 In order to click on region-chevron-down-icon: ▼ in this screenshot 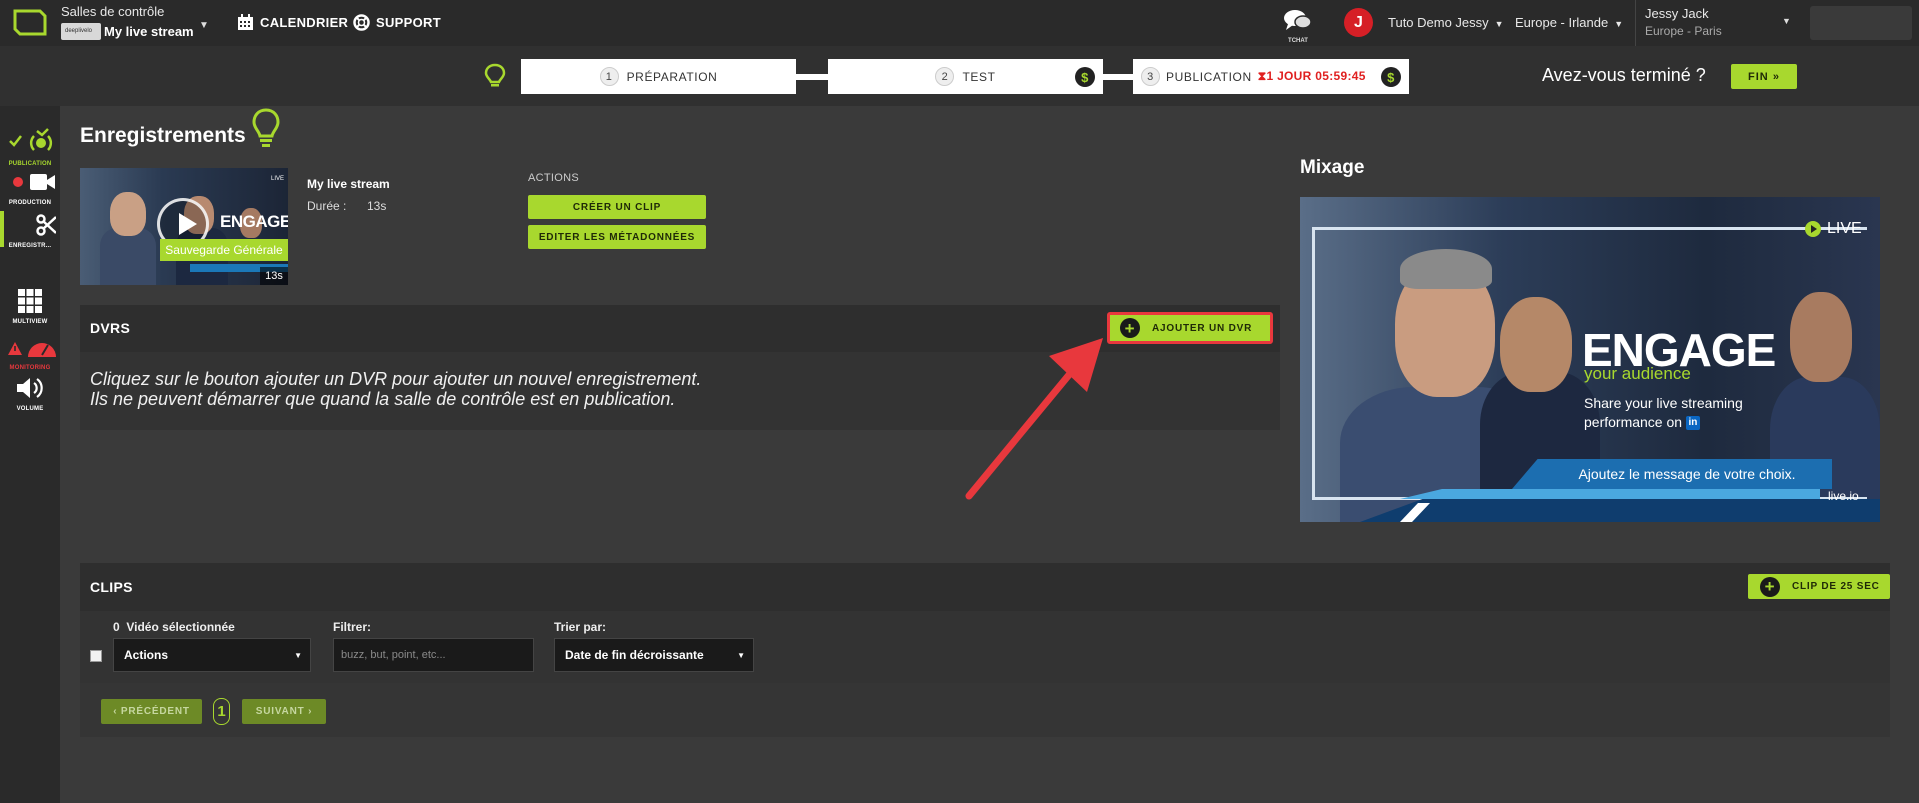, I will do `click(1619, 24)`.